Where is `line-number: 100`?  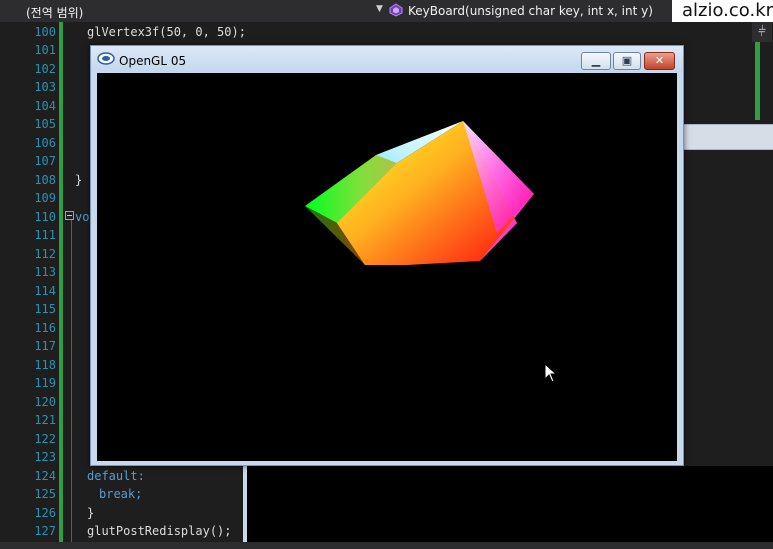 line-number: 100 is located at coordinates (45, 32).